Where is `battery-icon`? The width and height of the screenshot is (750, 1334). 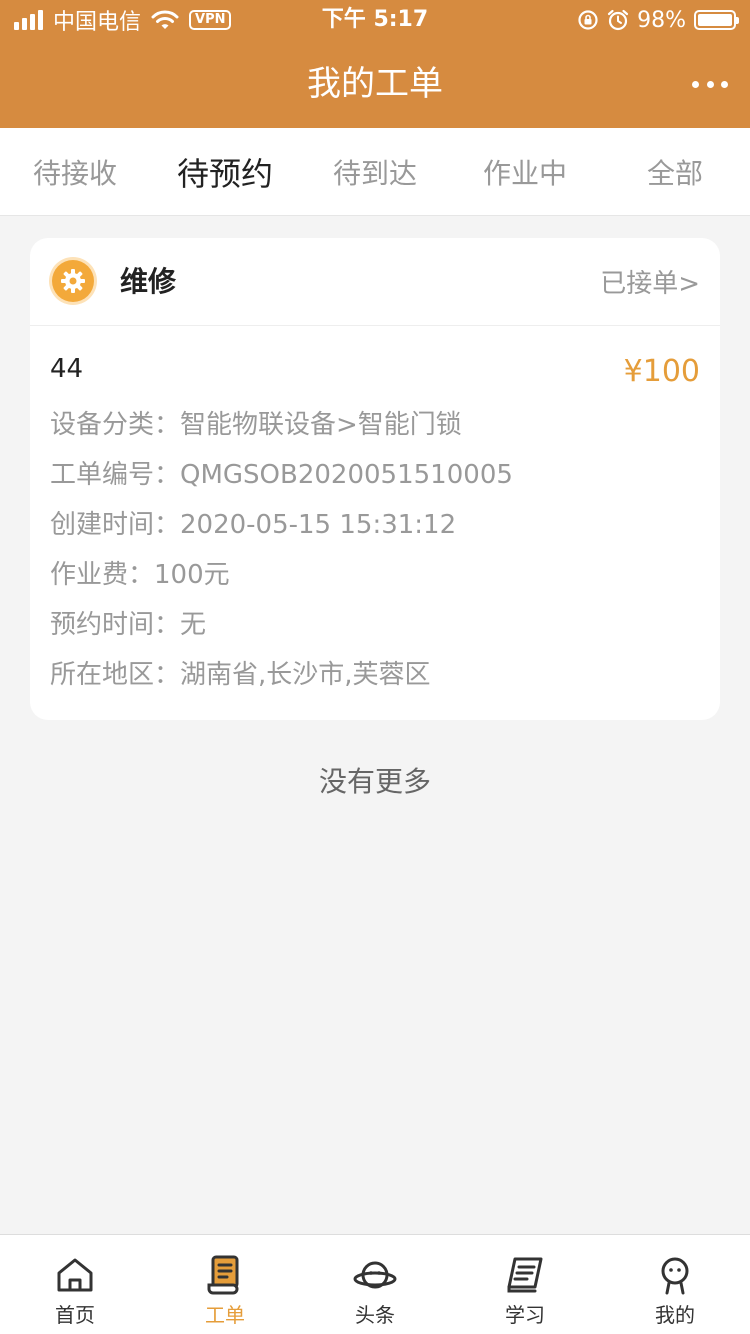
battery-icon is located at coordinates (716, 20).